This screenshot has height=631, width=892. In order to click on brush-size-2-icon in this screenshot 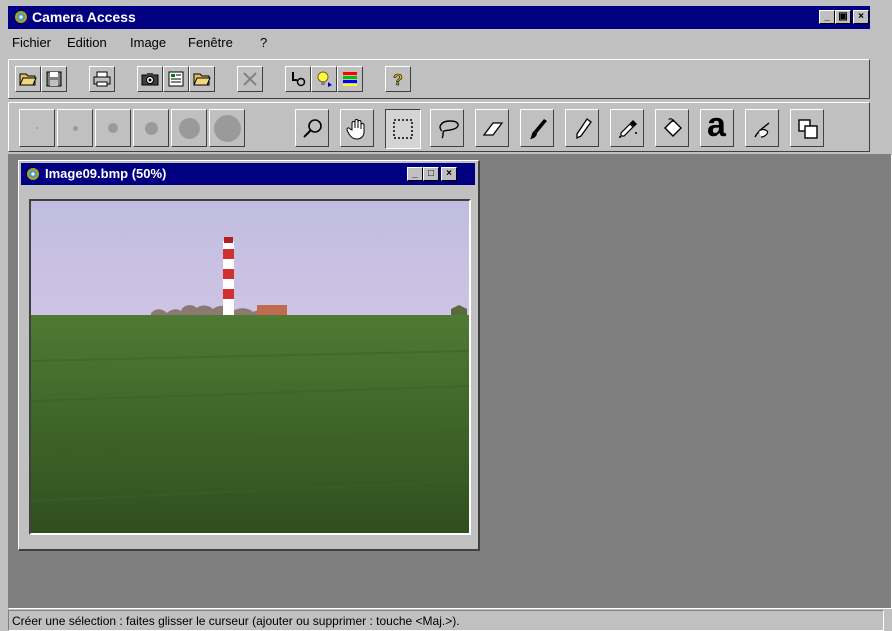, I will do `click(75, 128)`.